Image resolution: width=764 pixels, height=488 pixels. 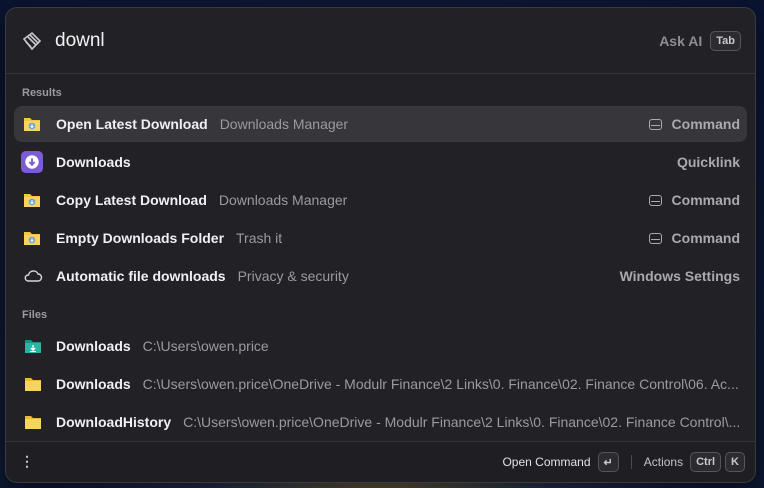 What do you see at coordinates (735, 462) in the screenshot?
I see `k-key-hint: K` at bounding box center [735, 462].